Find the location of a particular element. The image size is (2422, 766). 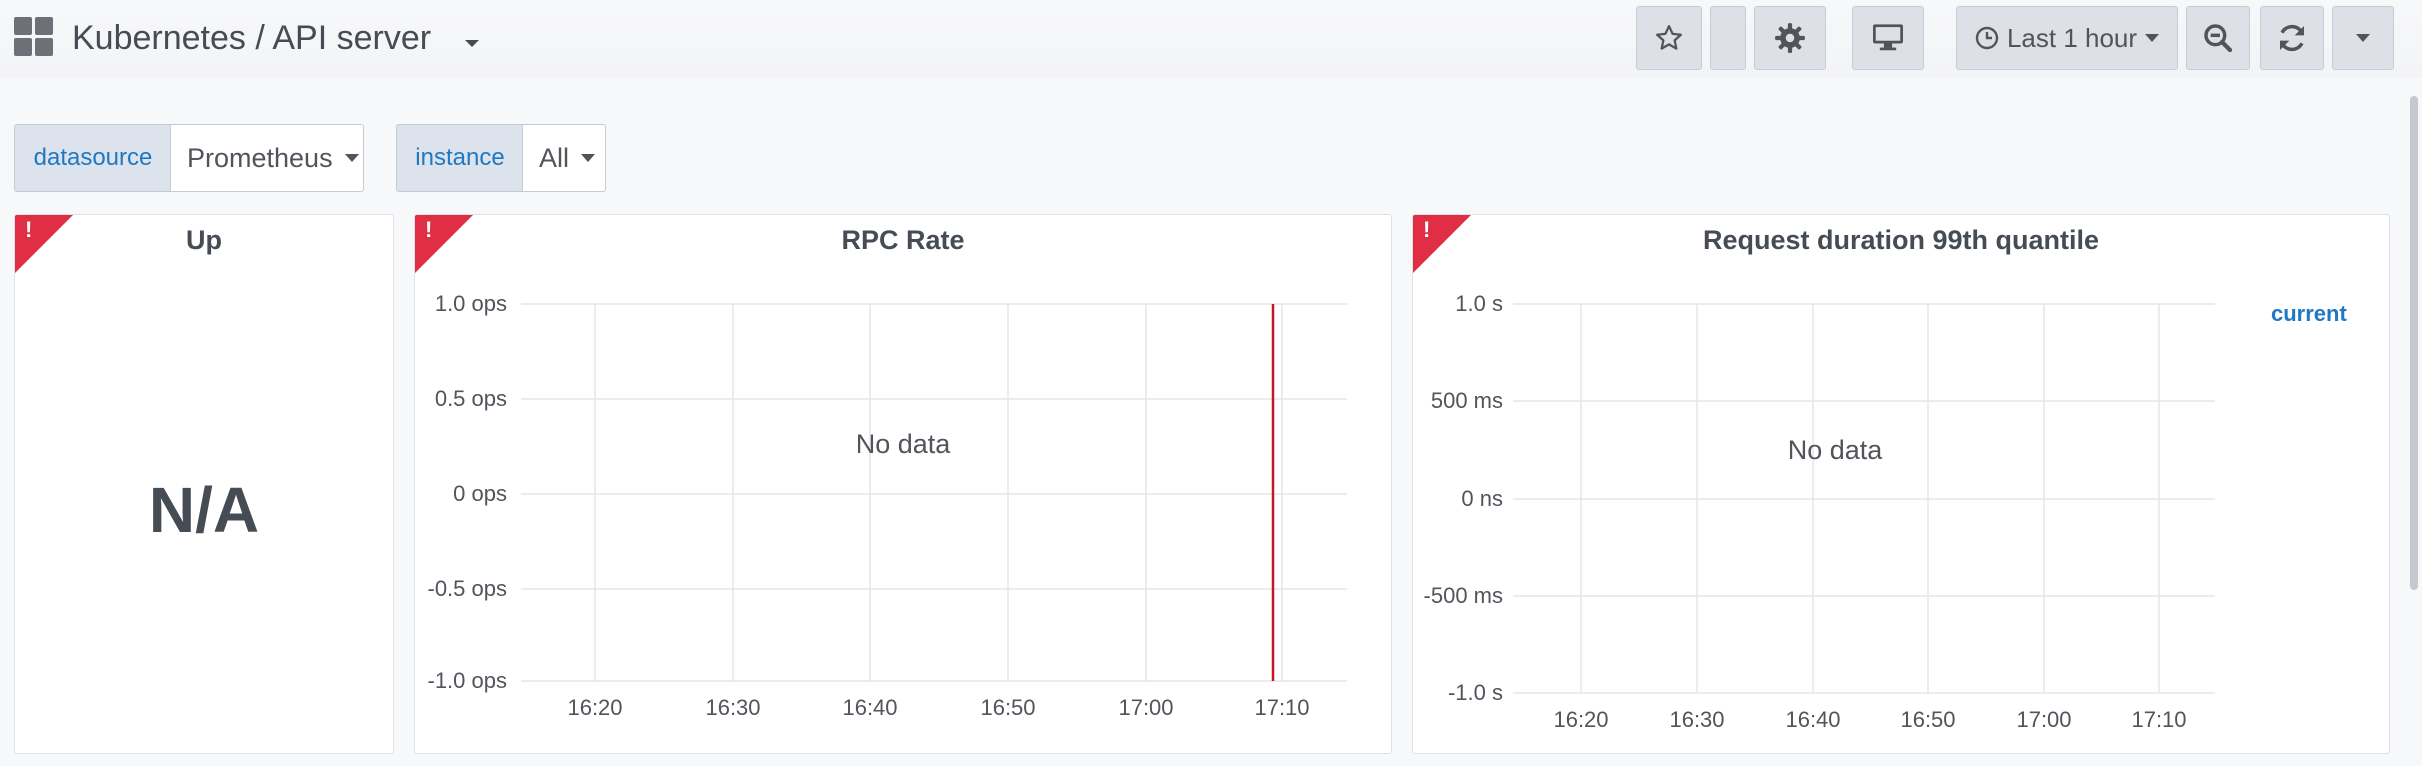

y-tick: -1.0 ops is located at coordinates (467, 680).